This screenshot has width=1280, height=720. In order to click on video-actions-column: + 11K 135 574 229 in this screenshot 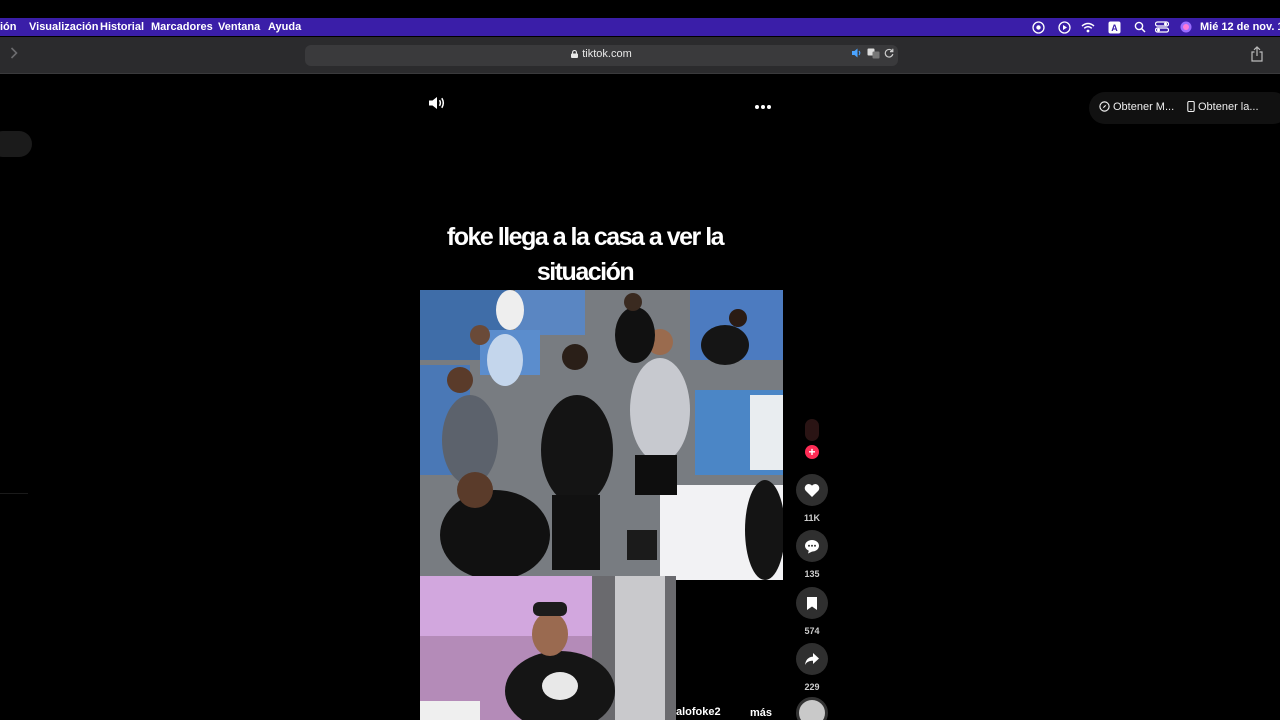, I will do `click(812, 569)`.